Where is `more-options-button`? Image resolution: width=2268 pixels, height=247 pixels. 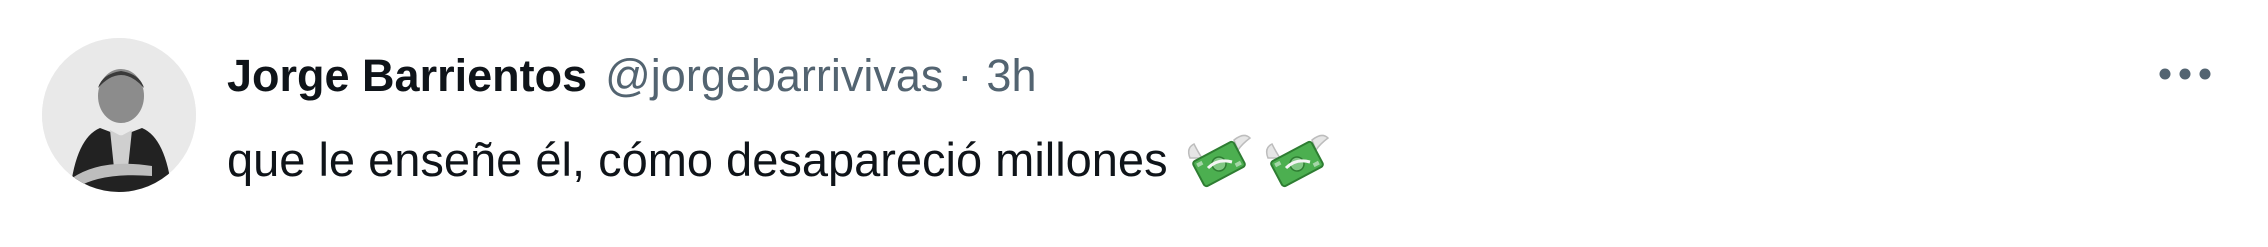
more-options-button is located at coordinates (2185, 74).